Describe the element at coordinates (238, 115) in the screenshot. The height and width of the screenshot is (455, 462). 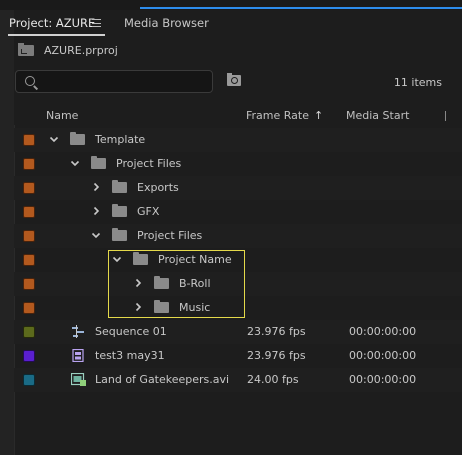
I see `column-header: Name Frame Rate ↑ Media Start` at that location.